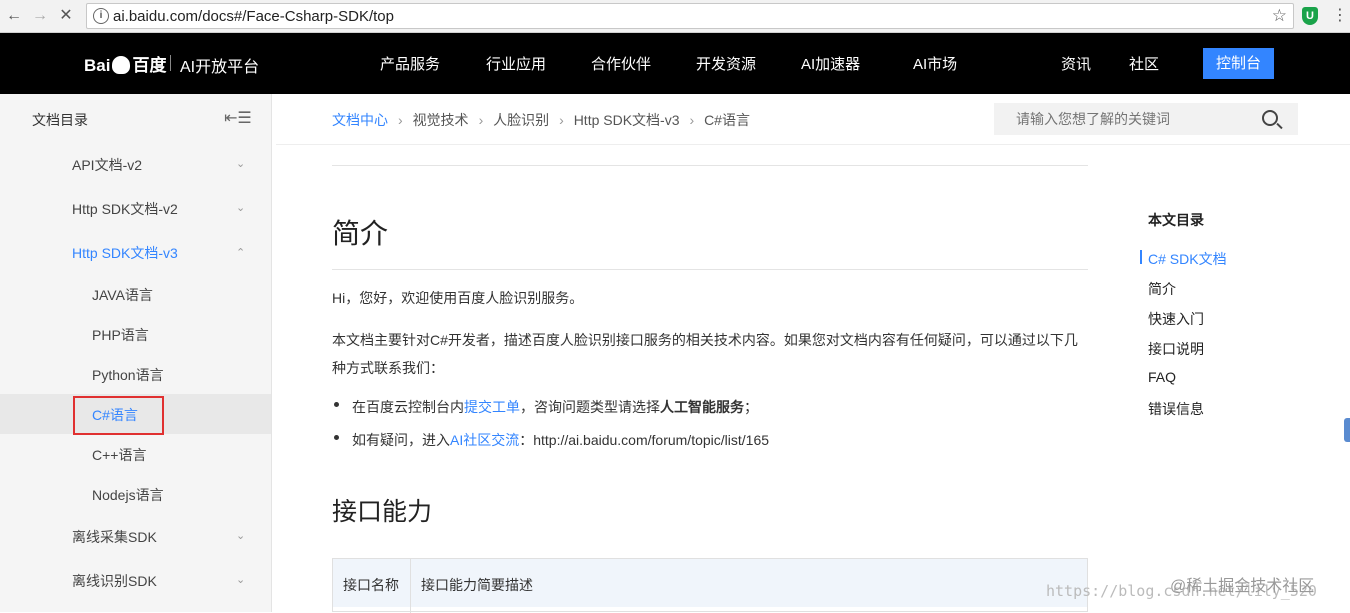 This screenshot has height=613, width=1350. Describe the element at coordinates (125, 209) in the screenshot. I see `sidebar-item-http-sdk-v2: Http SDK文档-v2` at that location.